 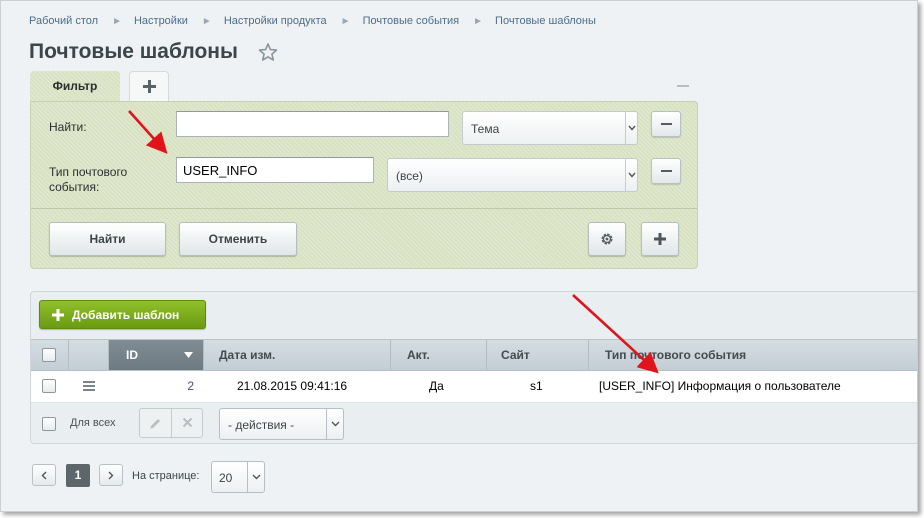 I want to click on actions-select: - действия -, so click(x=281, y=424).